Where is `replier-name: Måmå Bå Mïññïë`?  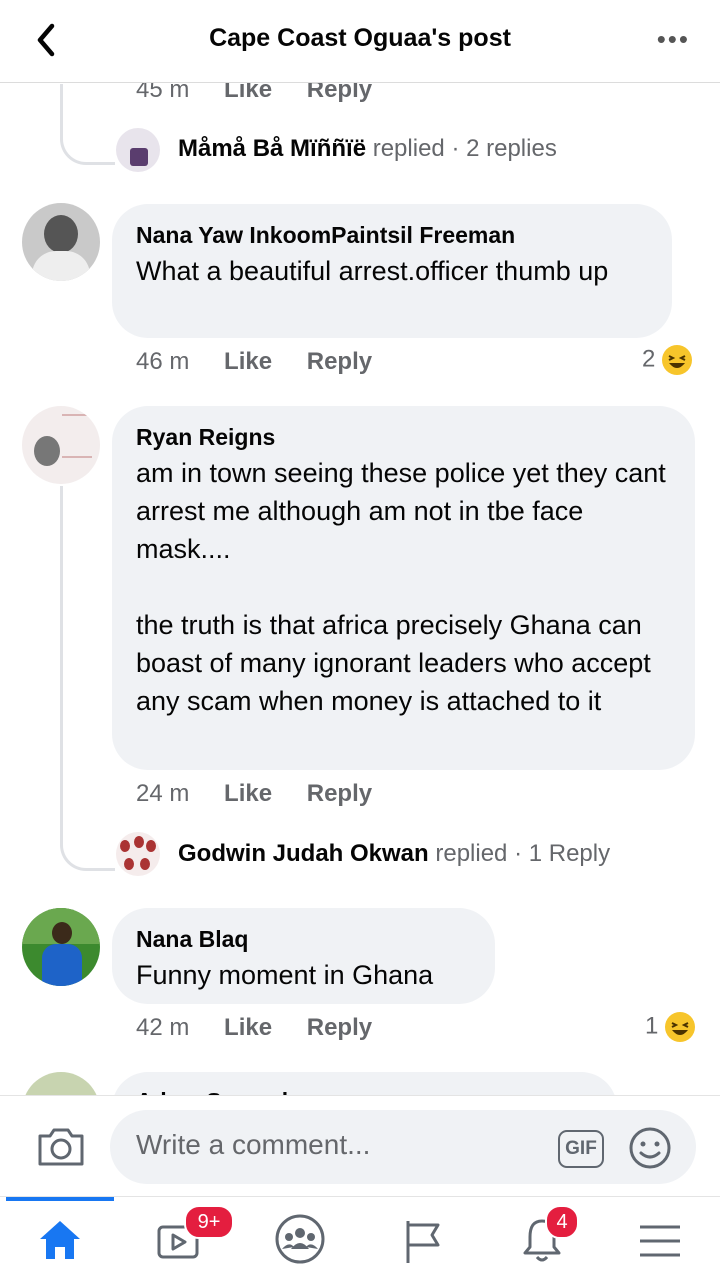
replier-name: Måmå Bå Mïññïë is located at coordinates (272, 148).